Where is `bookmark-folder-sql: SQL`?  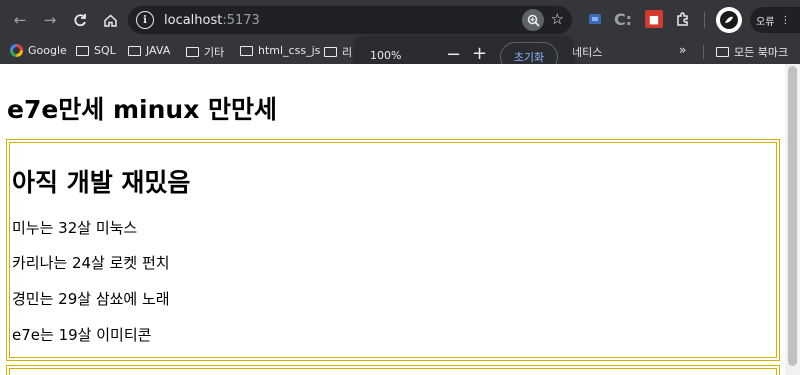
bookmark-folder-sql: SQL is located at coordinates (96, 50).